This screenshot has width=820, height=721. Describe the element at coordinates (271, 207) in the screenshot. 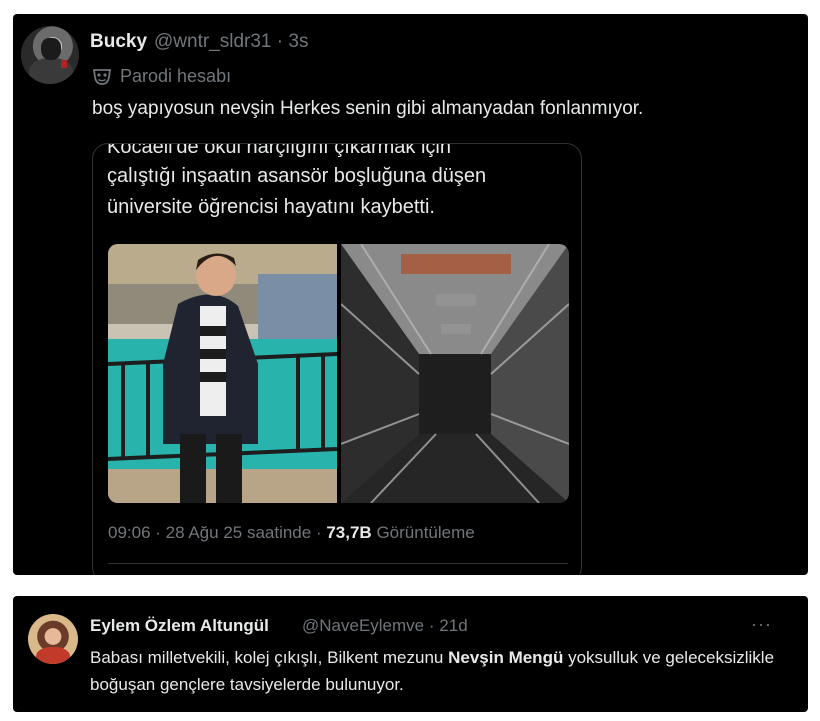

I see `news-headline-line: üniversite öğrencisi hayatını kaybetti.` at that location.